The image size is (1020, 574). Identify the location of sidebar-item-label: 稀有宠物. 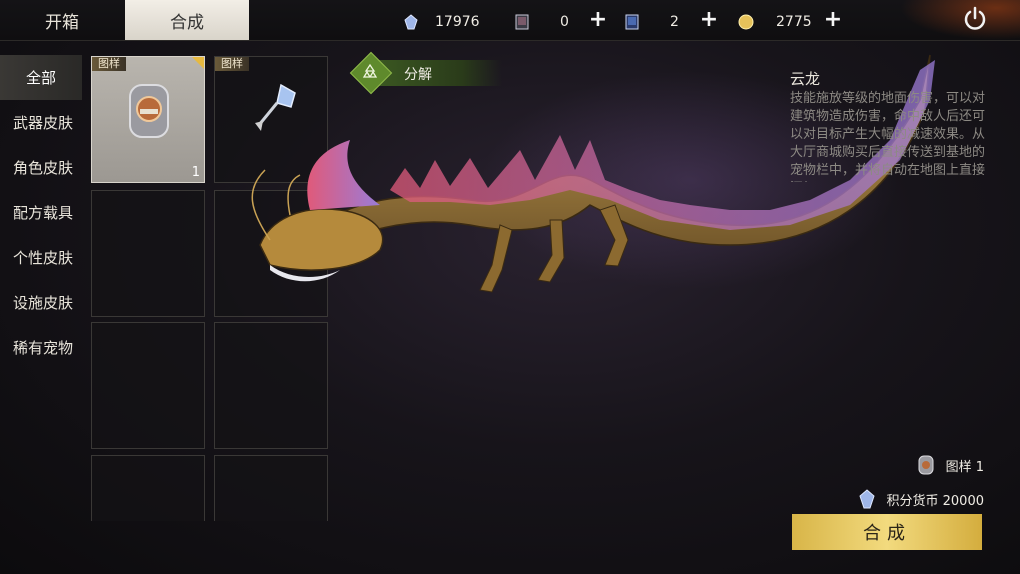
(42, 348).